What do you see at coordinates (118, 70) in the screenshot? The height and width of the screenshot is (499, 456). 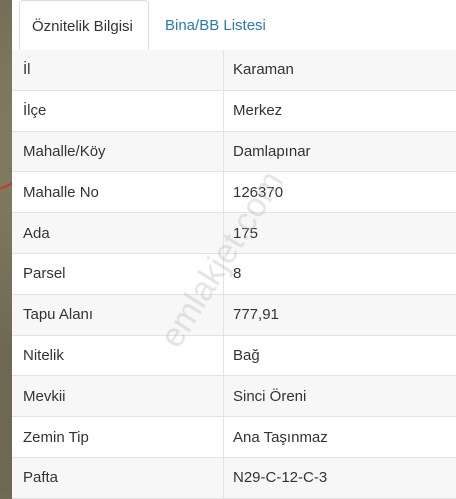 I see `row-label: İl` at bounding box center [118, 70].